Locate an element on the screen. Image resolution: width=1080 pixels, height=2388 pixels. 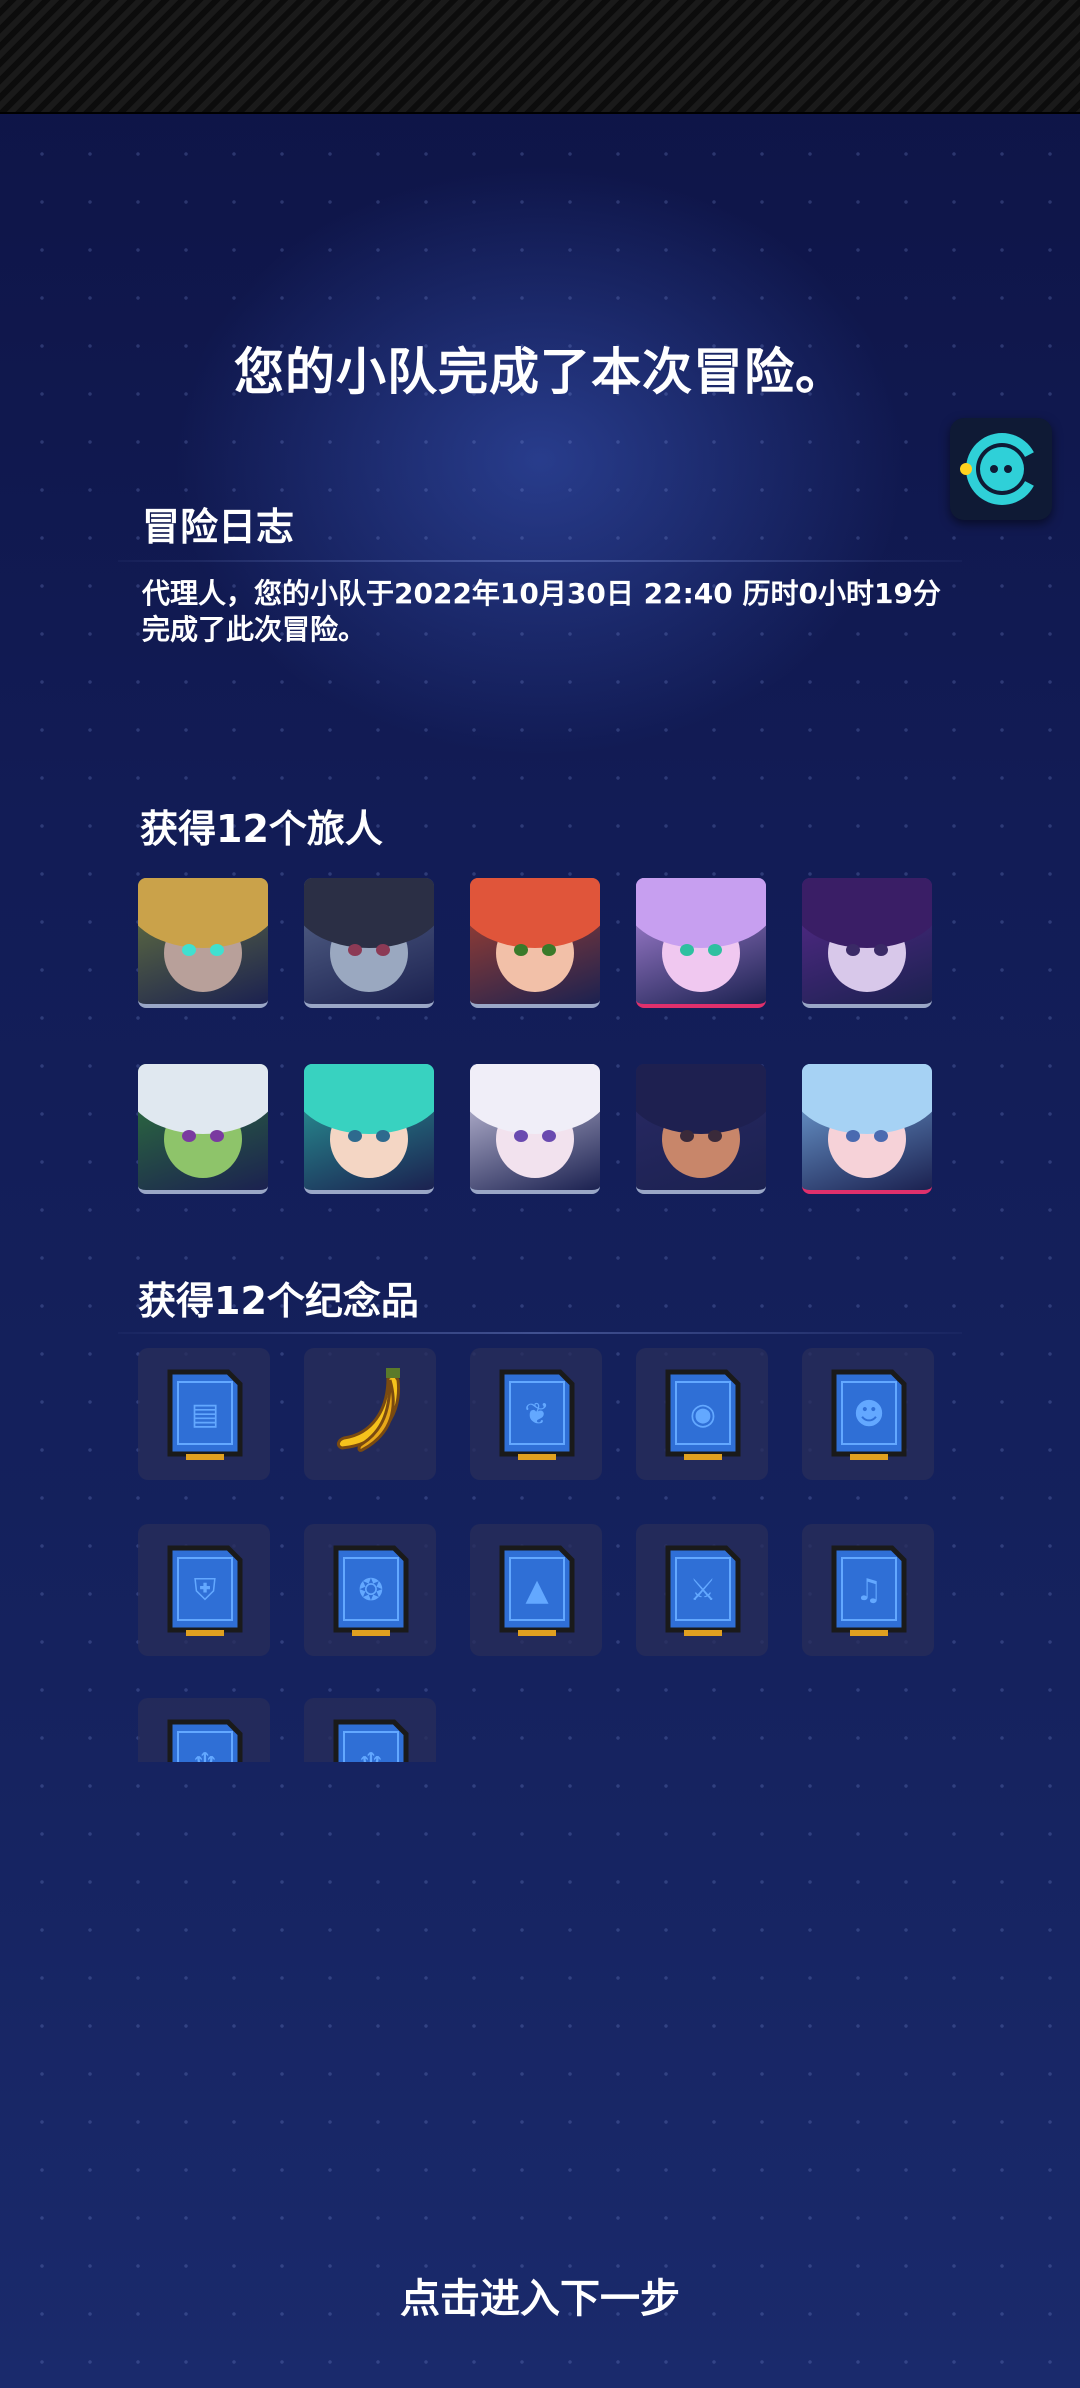
shield-card-icon: ⛨ is located at coordinates (205, 1590).